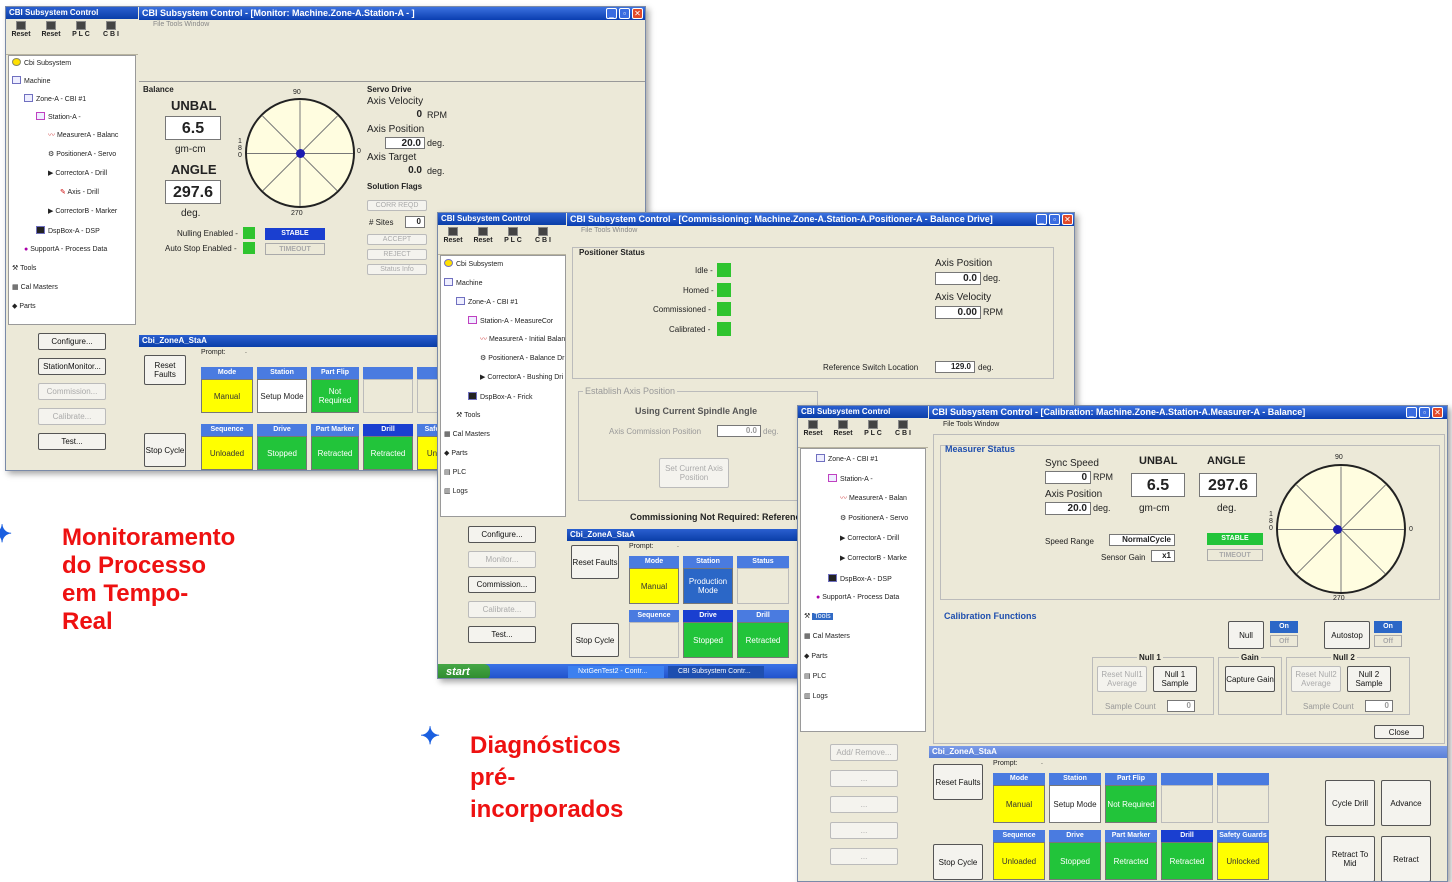  I want to click on null-on-badge: On, so click(1284, 627).